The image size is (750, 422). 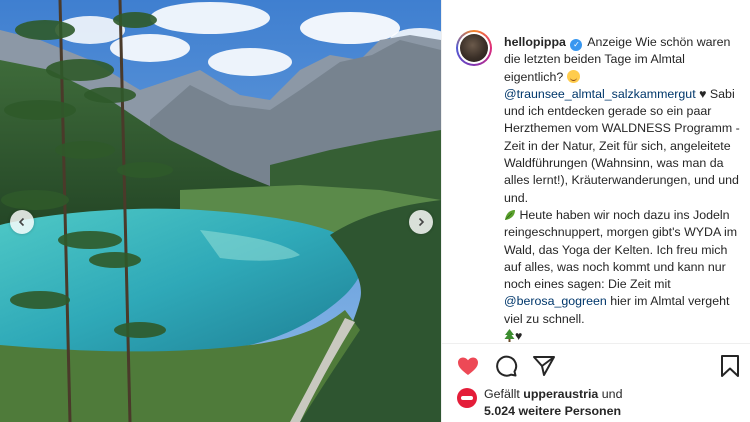 I want to click on next-image-button, so click(x=421, y=222).